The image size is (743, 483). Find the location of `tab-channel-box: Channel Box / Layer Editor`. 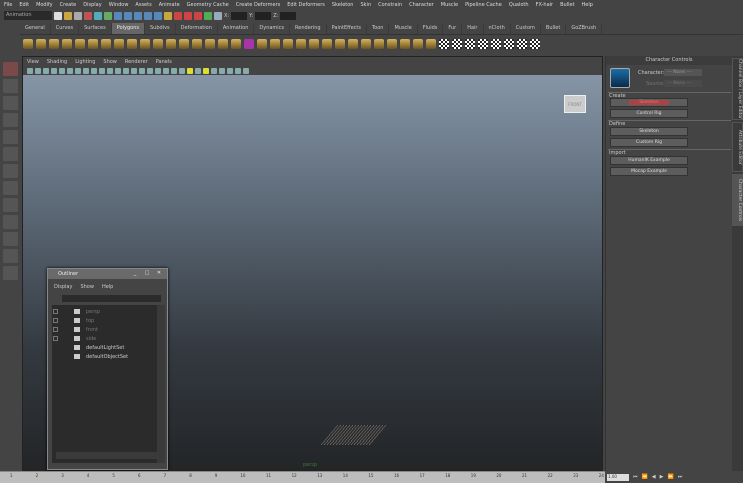

tab-channel-box: Channel Box / Layer Editor is located at coordinates (737, 89).